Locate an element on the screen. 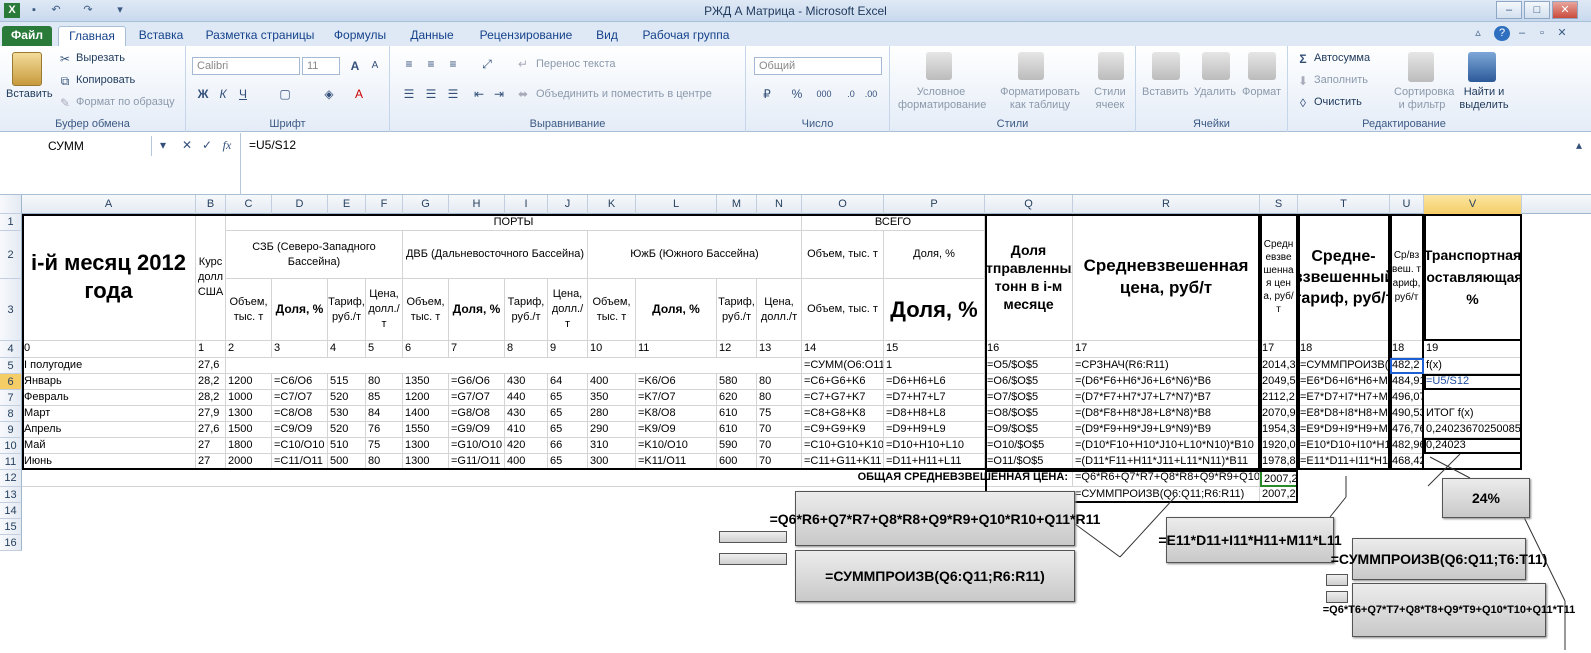 This screenshot has width=1591, height=653. data-cell: =O8/$O$5 is located at coordinates (1029, 414).